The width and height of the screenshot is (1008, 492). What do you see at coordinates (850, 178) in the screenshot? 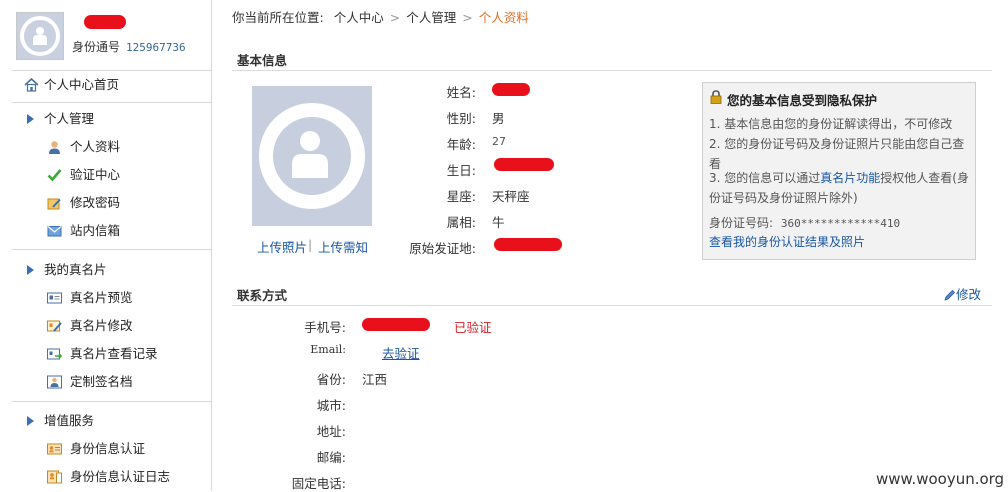
I see `real-card-link: 真名片功能` at bounding box center [850, 178].